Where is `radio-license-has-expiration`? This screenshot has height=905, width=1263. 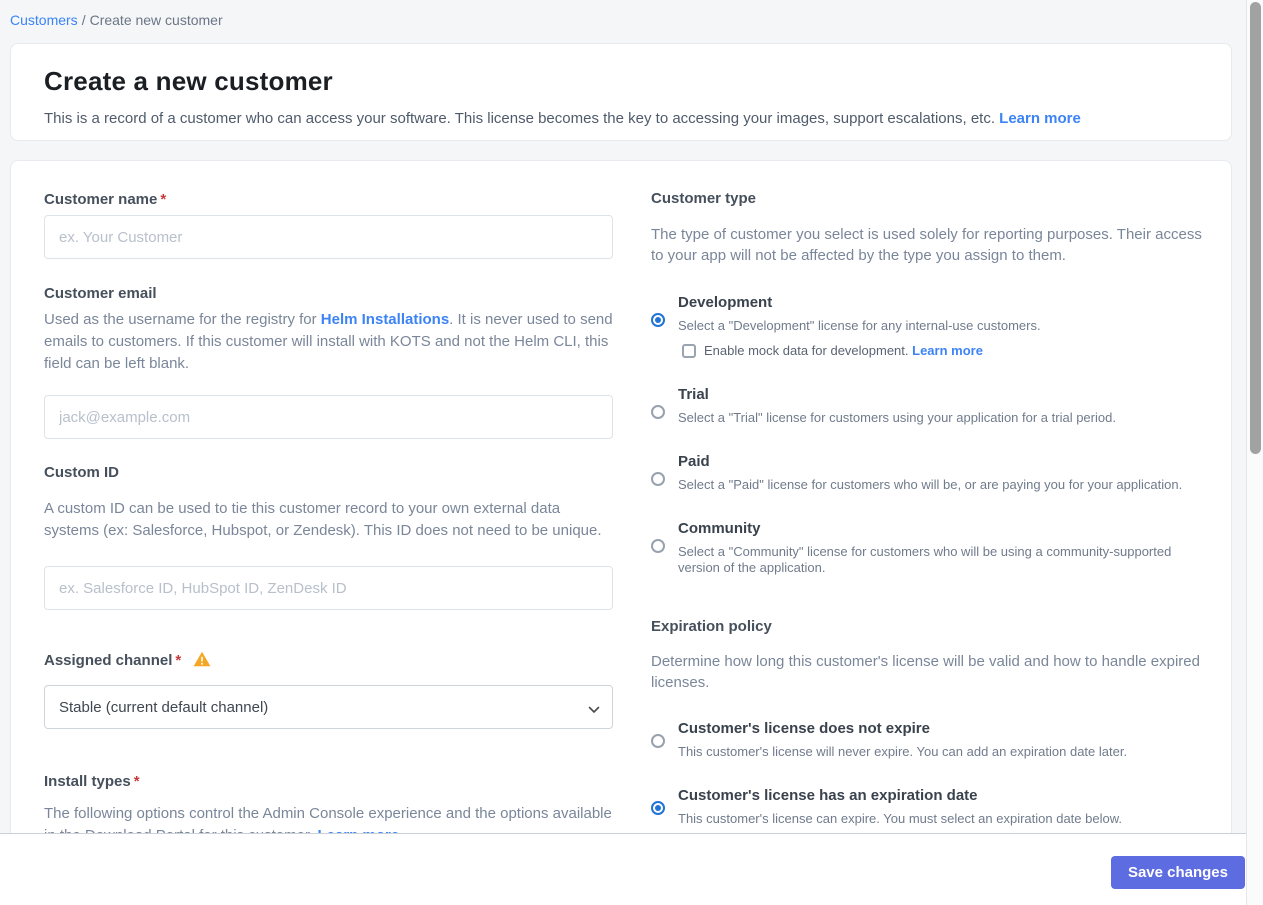 radio-license-has-expiration is located at coordinates (658, 808).